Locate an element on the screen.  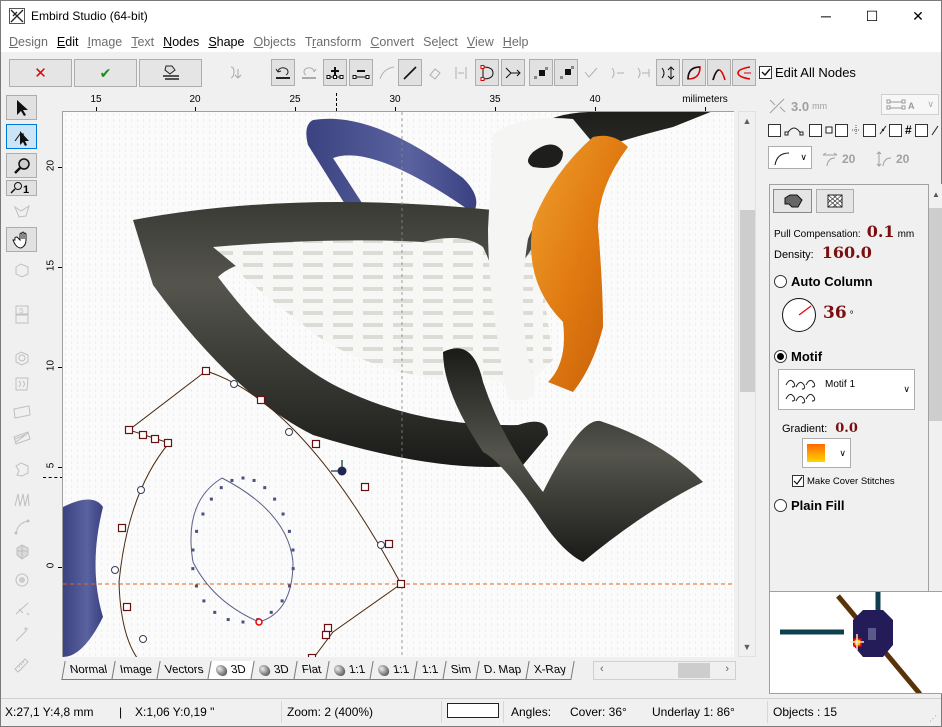
fill-pattern-tool is located at coordinates (21, 383).